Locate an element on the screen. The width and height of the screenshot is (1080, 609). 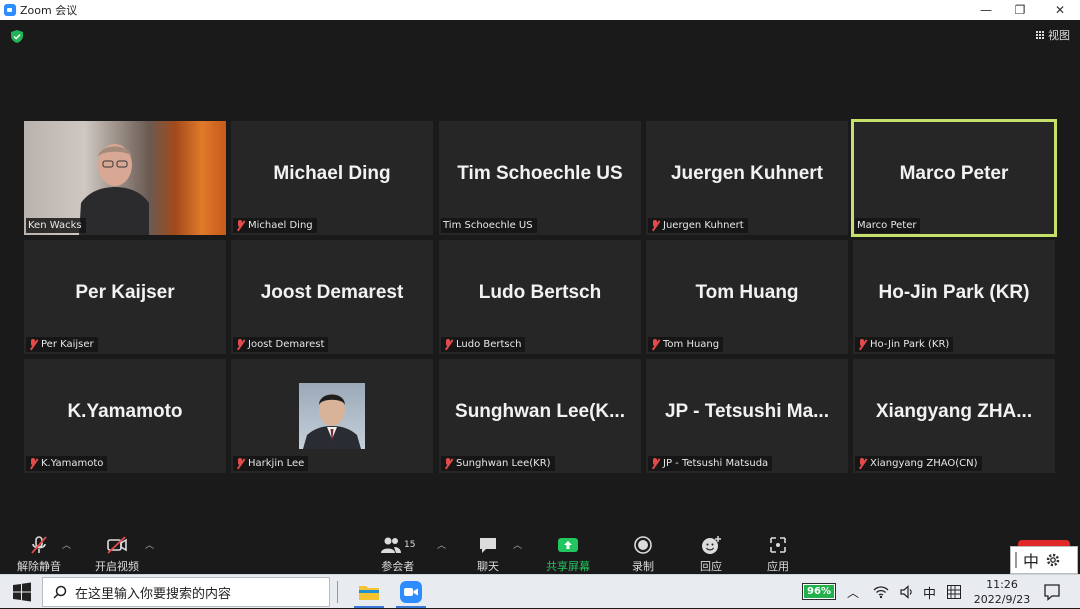
participant-name-label: Per Kaijser is located at coordinates (62, 344).